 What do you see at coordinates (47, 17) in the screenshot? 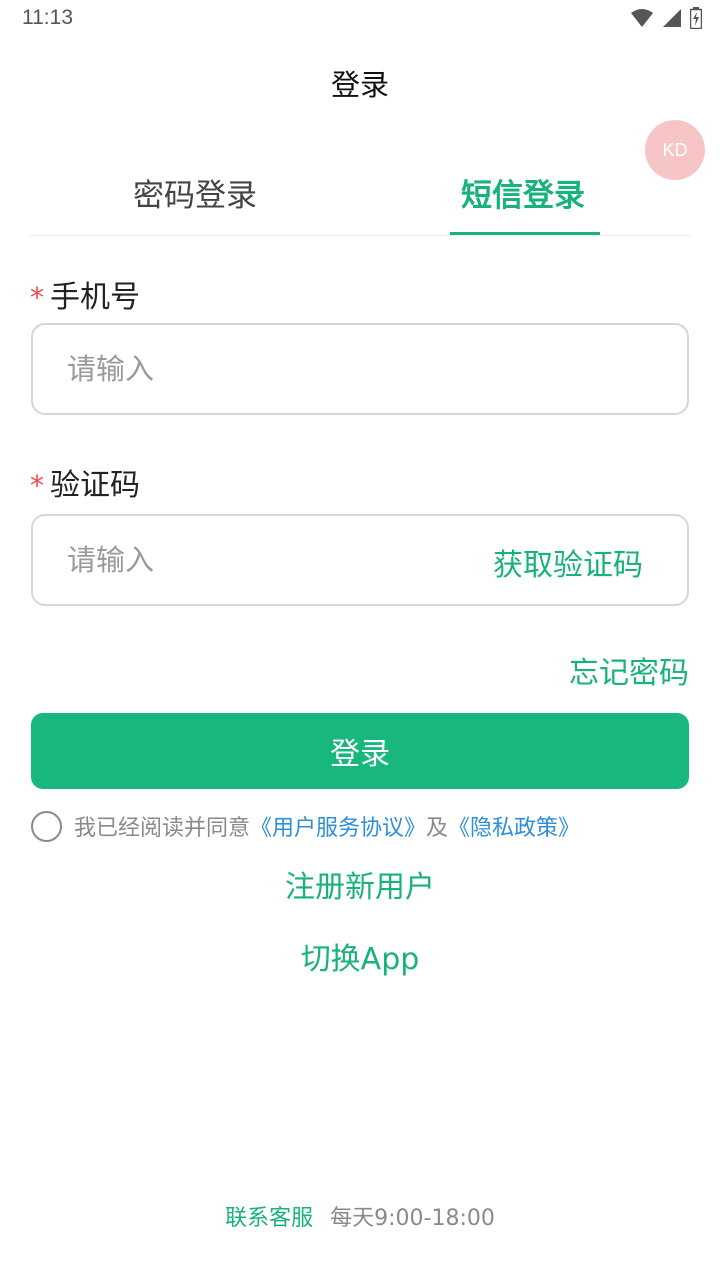
I see `status-time: 11:13` at bounding box center [47, 17].